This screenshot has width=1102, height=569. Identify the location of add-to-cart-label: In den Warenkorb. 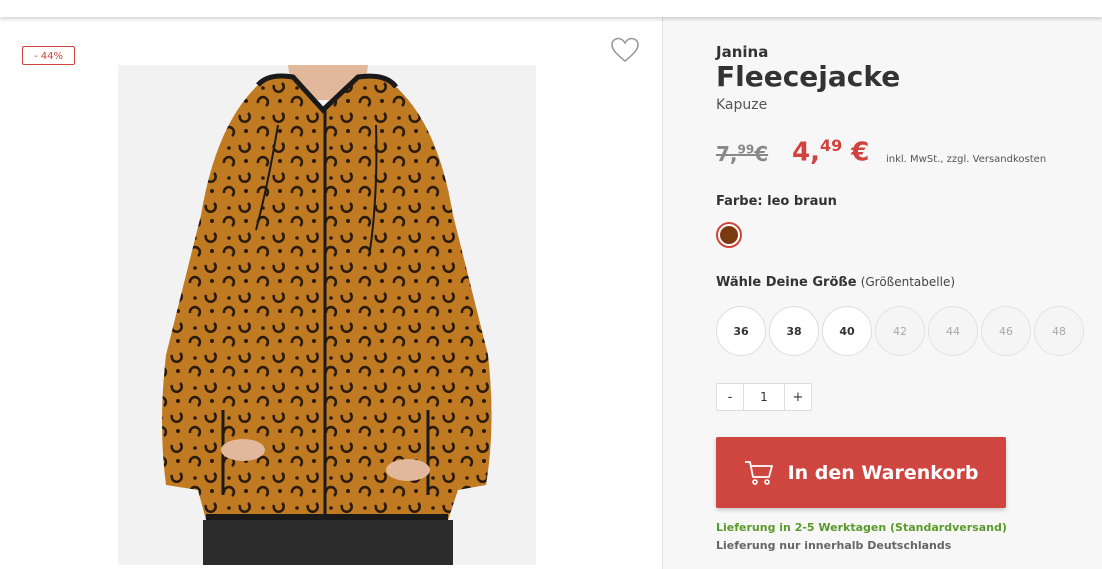
(883, 472).